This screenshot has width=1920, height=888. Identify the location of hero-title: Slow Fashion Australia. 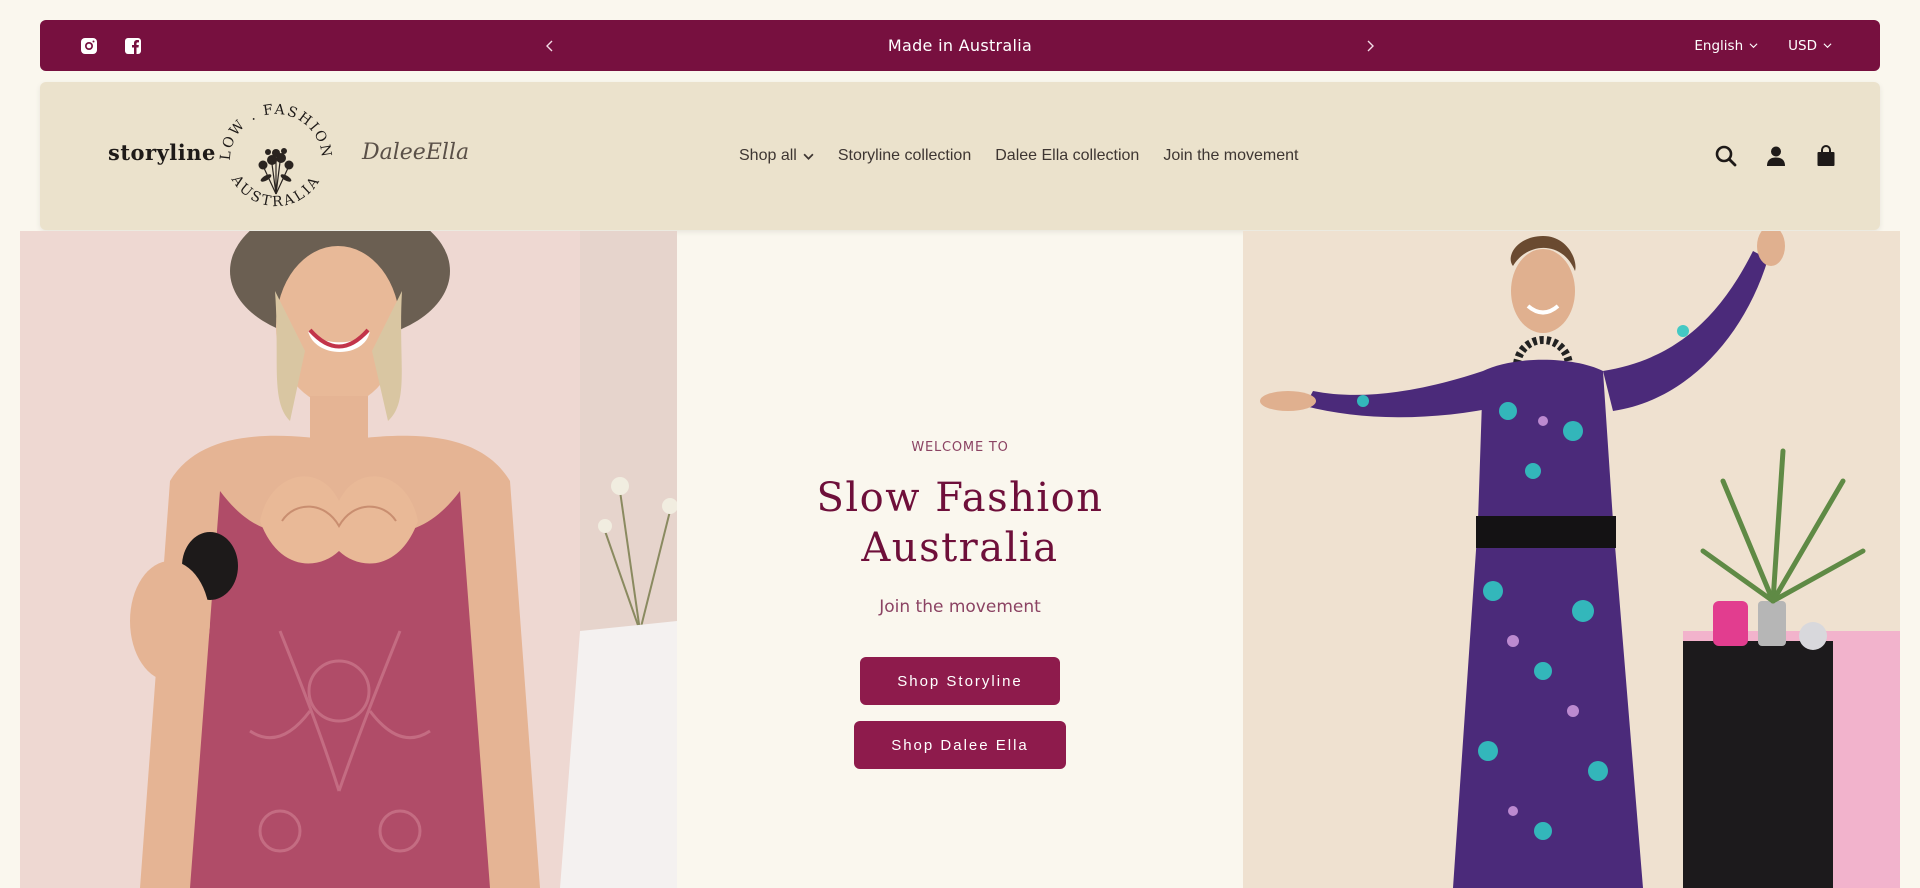
(960, 523).